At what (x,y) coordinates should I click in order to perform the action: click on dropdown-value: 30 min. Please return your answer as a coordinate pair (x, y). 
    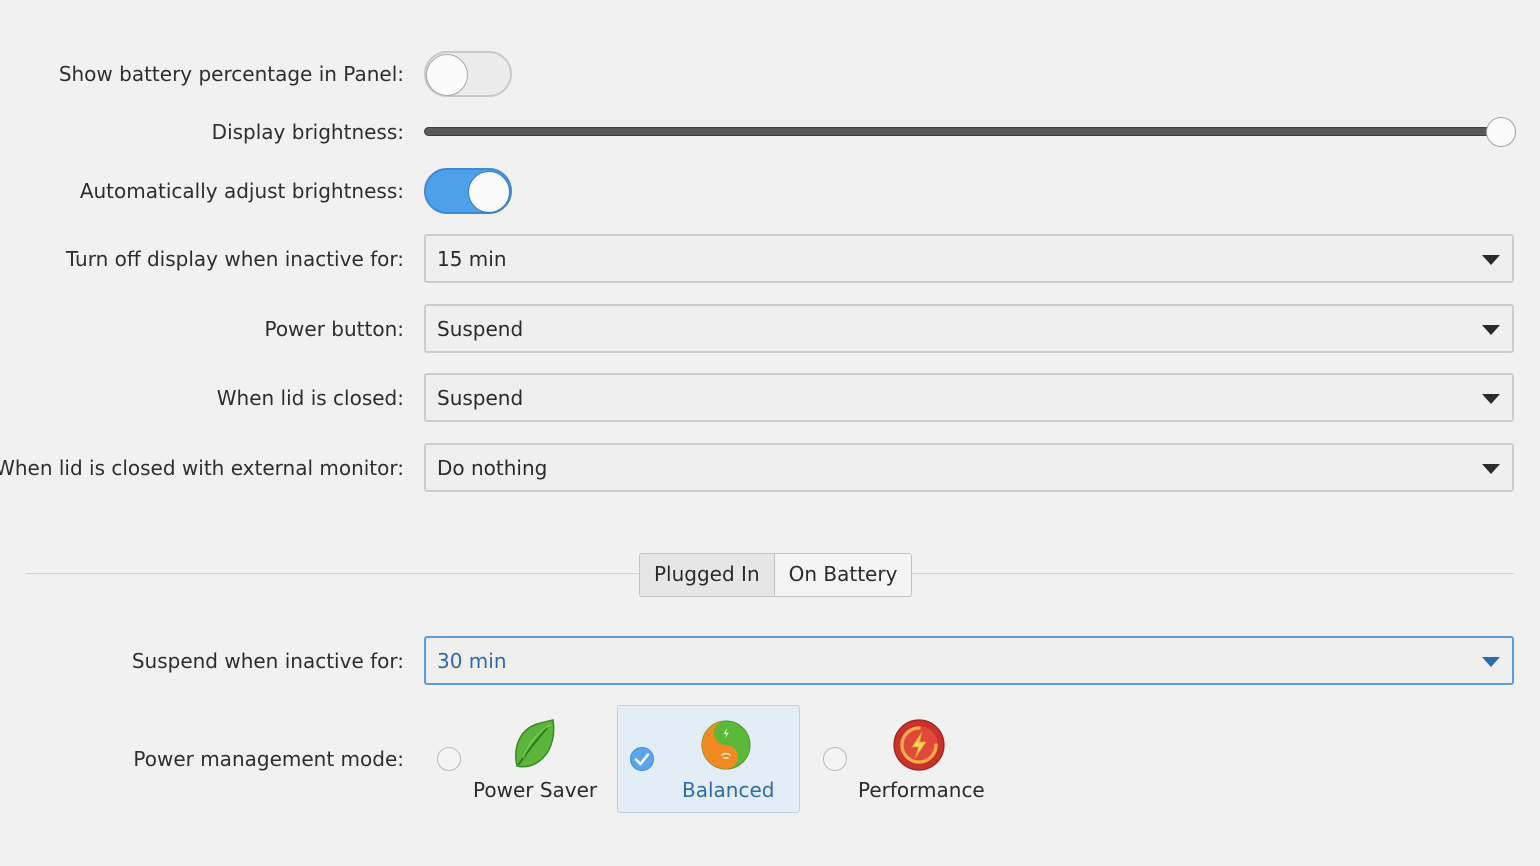
    Looking at the image, I should click on (472, 661).